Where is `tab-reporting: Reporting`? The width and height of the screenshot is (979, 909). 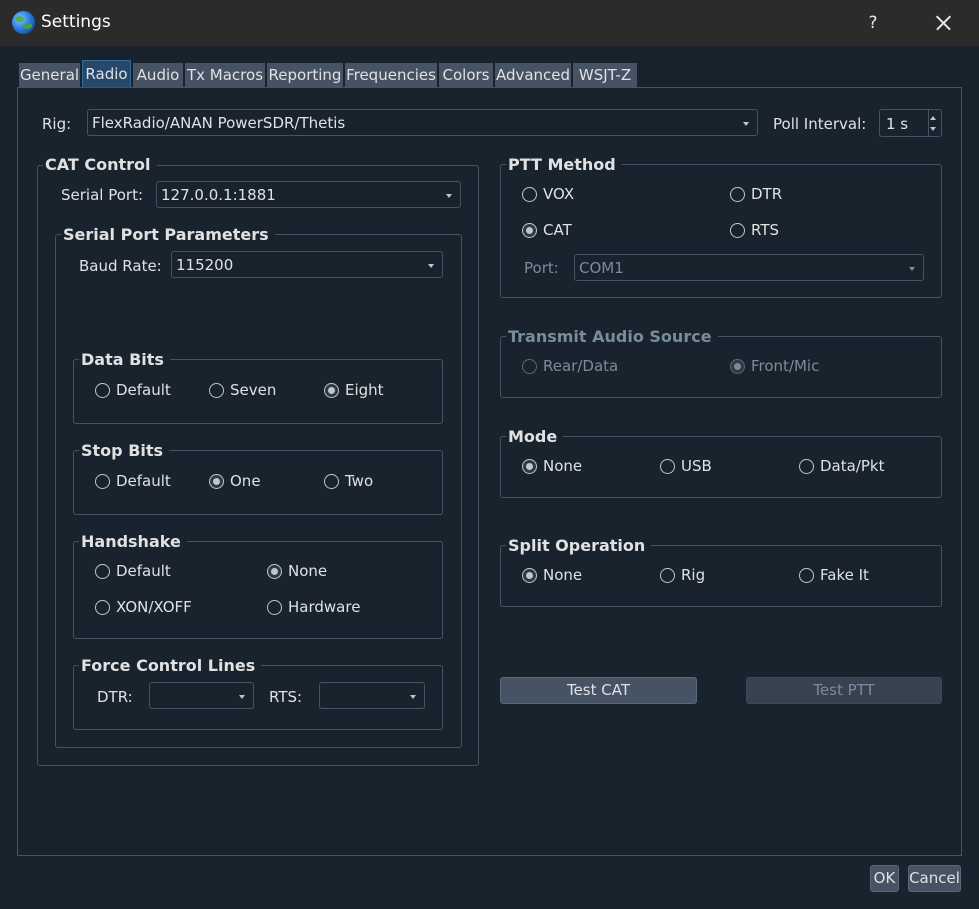
tab-reporting: Reporting is located at coordinates (305, 75).